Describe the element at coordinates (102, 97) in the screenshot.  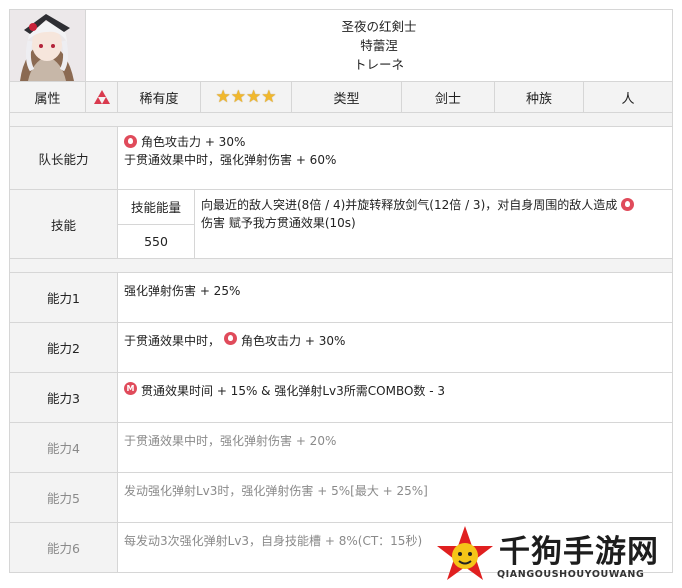
I see `fire-element-icon` at that location.